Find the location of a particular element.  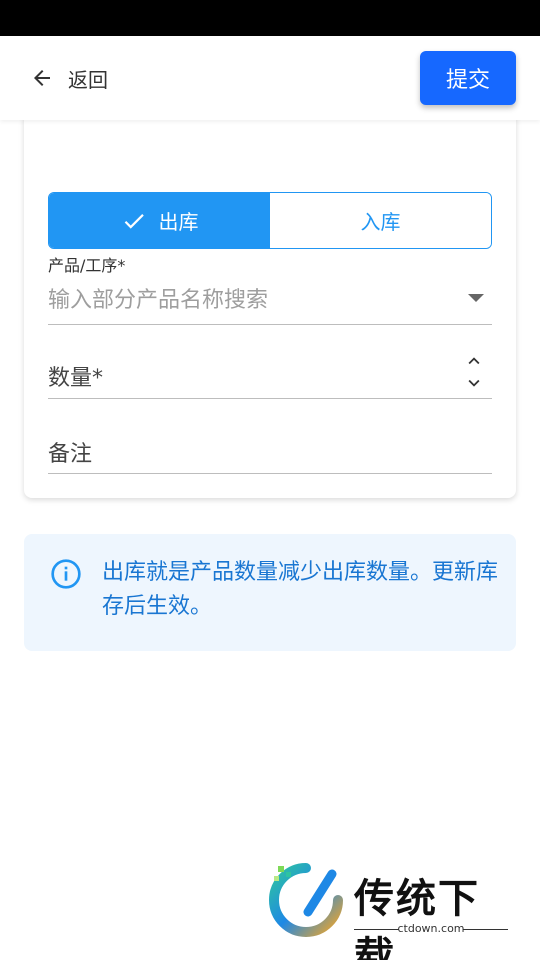

watermark-logo-icon is located at coordinates (306, 900).